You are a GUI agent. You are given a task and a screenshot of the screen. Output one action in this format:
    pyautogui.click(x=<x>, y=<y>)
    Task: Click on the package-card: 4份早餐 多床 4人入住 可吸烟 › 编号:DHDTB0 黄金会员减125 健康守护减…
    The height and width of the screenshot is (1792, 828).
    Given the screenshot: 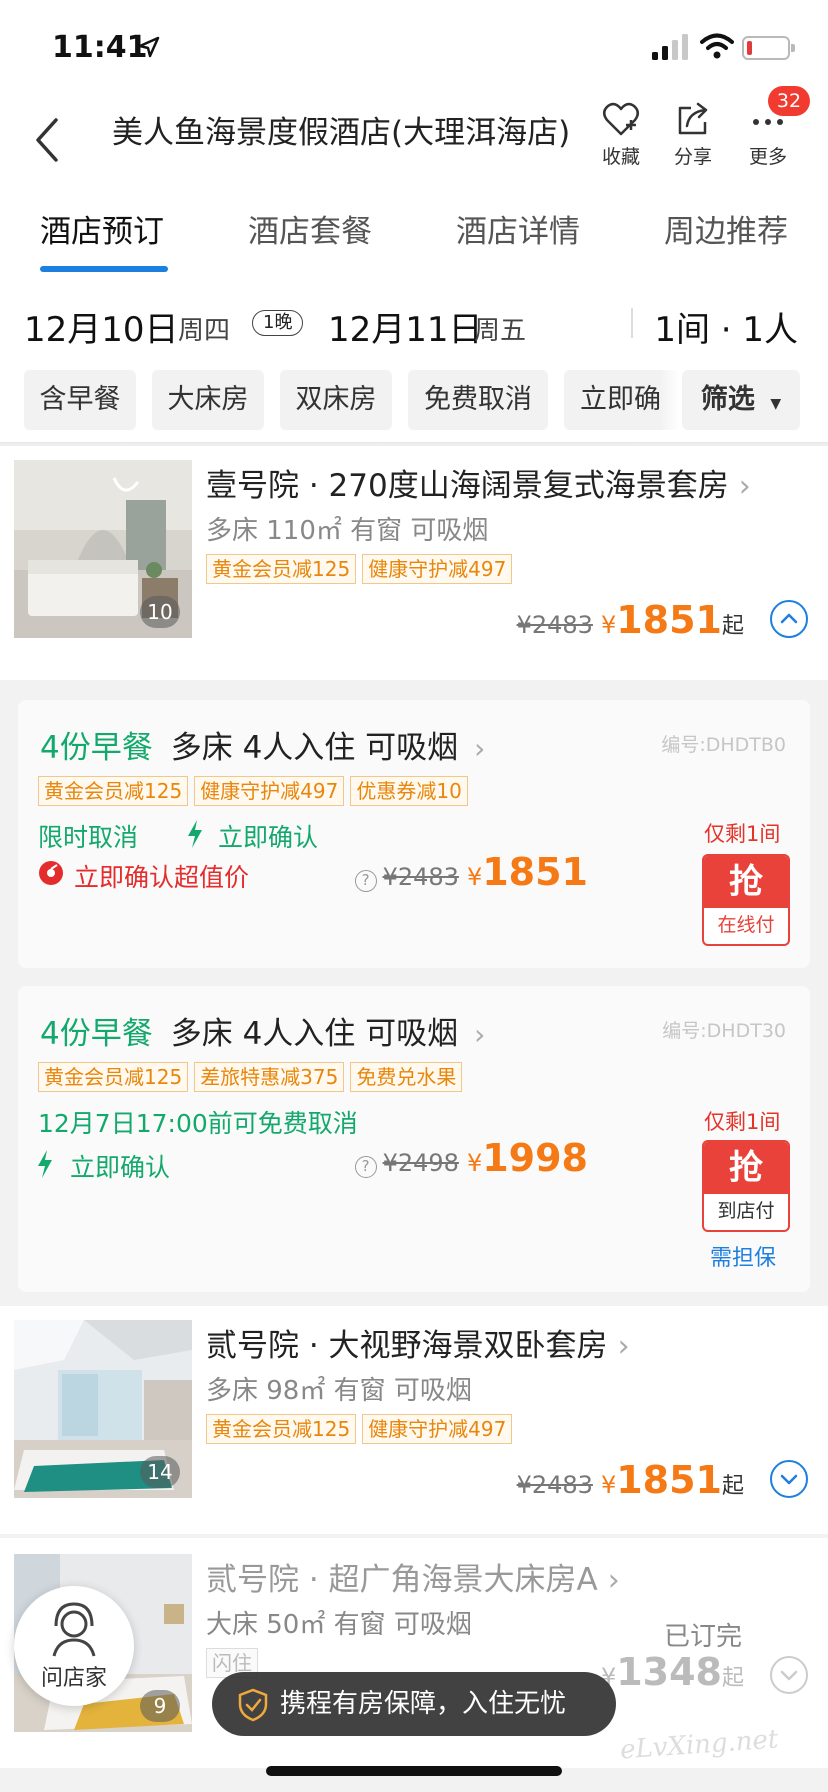 What is the action you would take?
    pyautogui.click(x=414, y=834)
    